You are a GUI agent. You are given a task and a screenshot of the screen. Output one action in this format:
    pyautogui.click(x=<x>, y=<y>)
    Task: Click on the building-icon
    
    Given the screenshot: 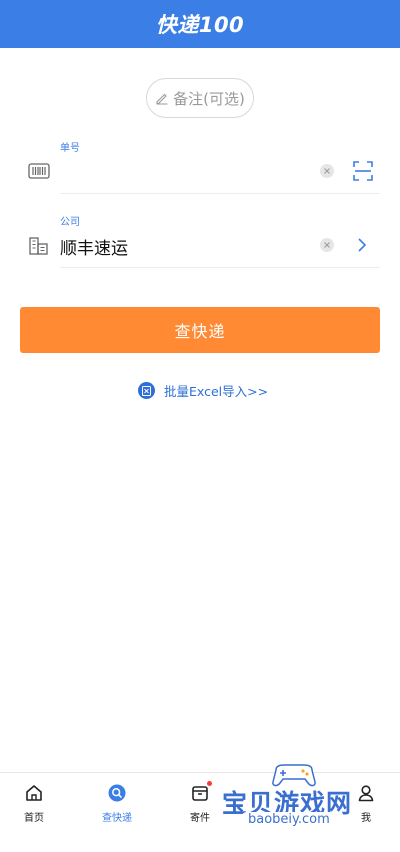 What is the action you would take?
    pyautogui.click(x=38, y=246)
    